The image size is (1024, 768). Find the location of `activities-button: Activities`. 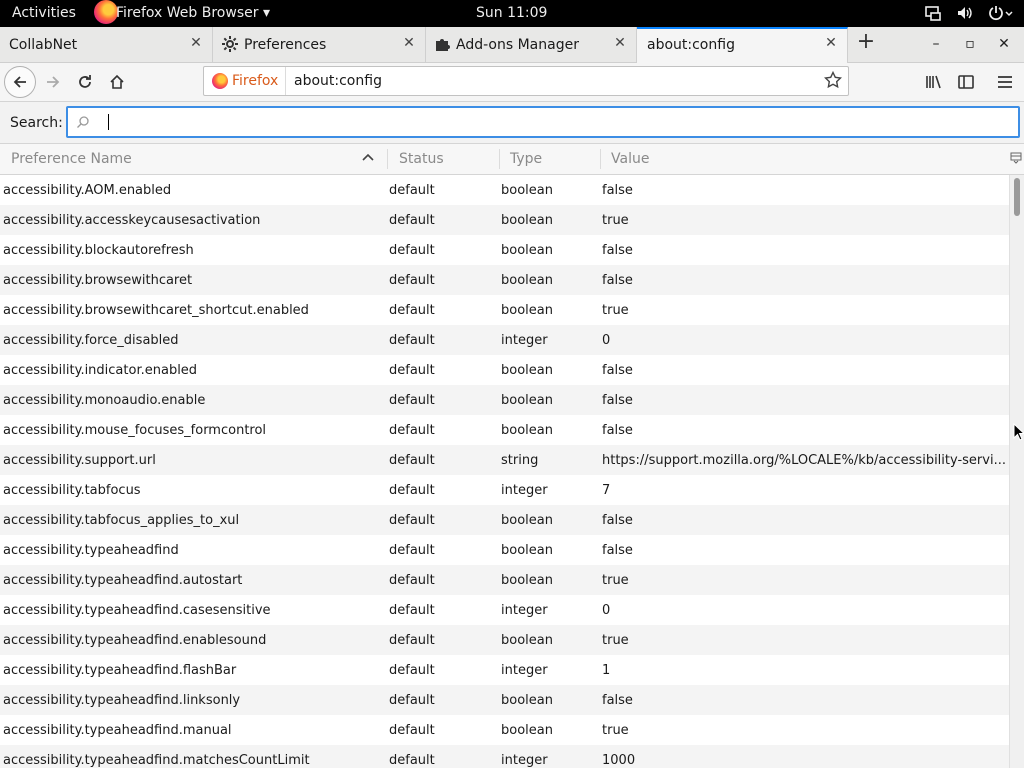

activities-button: Activities is located at coordinates (44, 13).